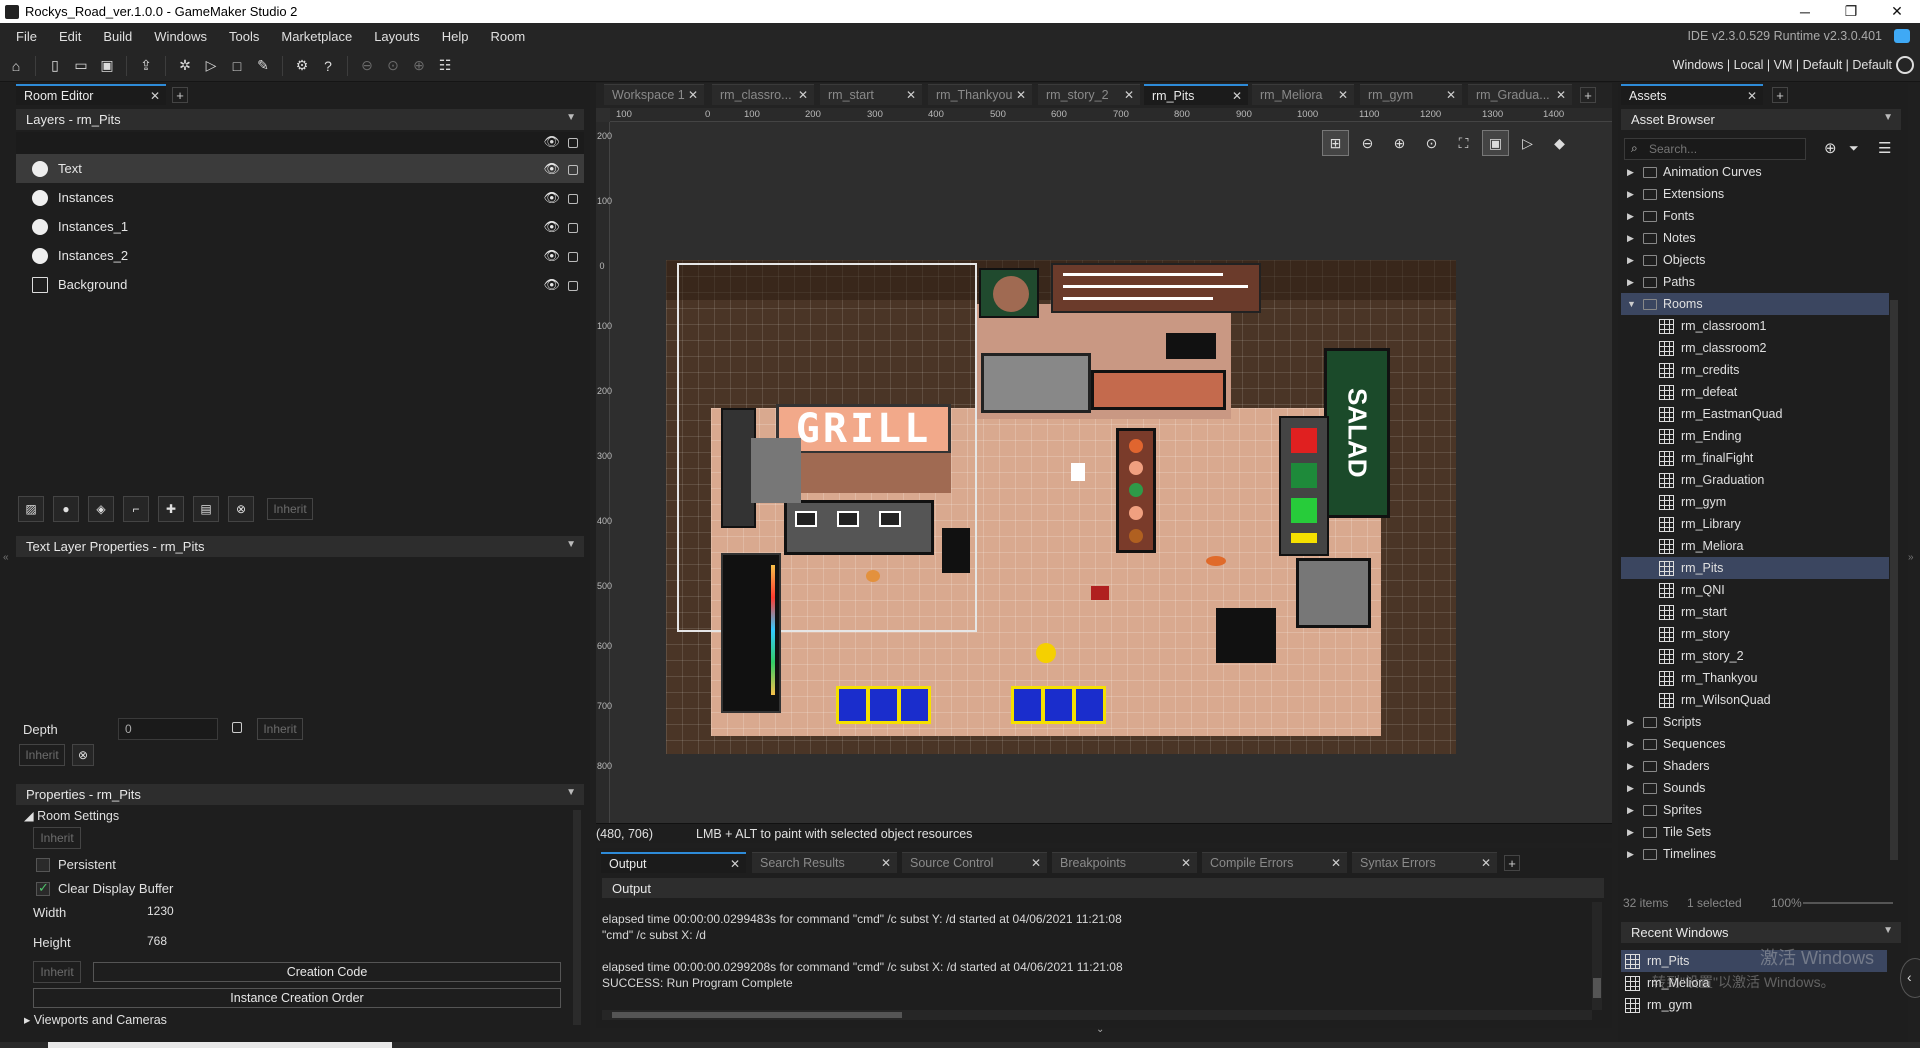  What do you see at coordinates (302, 66) in the screenshot?
I see `settings-gear-icon: ⚙` at bounding box center [302, 66].